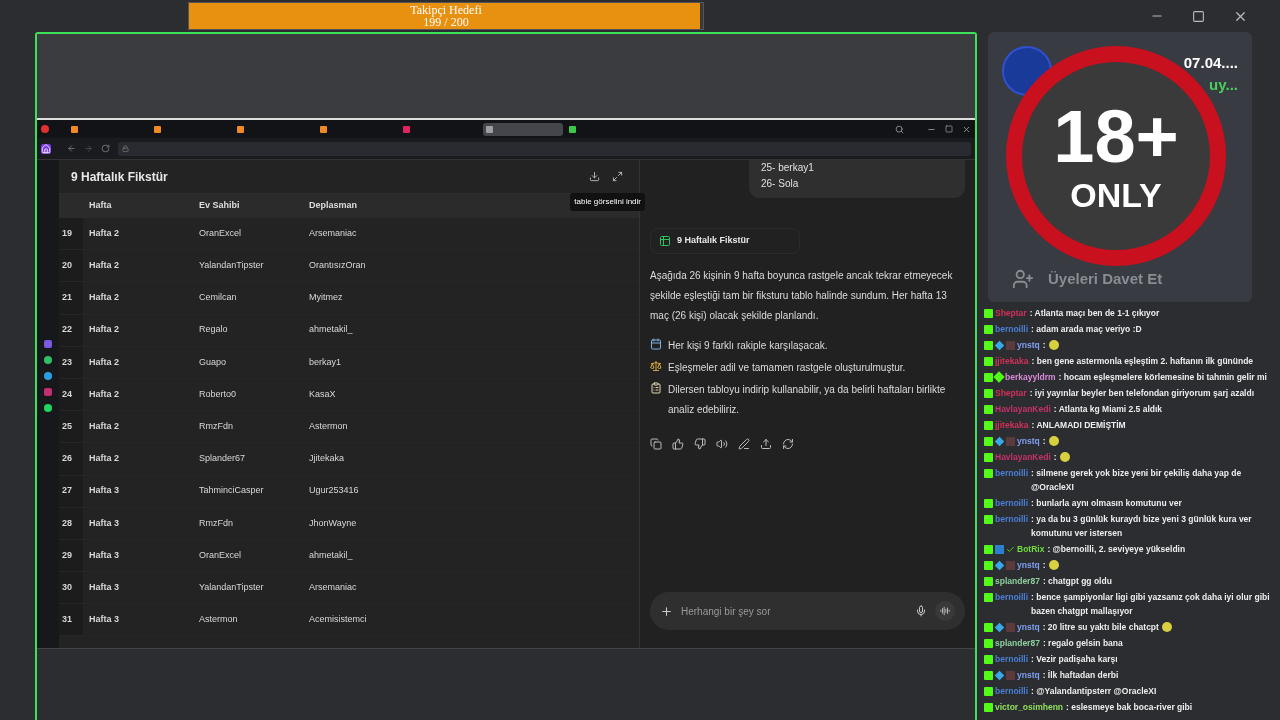 Image resolution: width=1280 pixels, height=720 pixels. I want to click on home-icon, so click(46, 148).